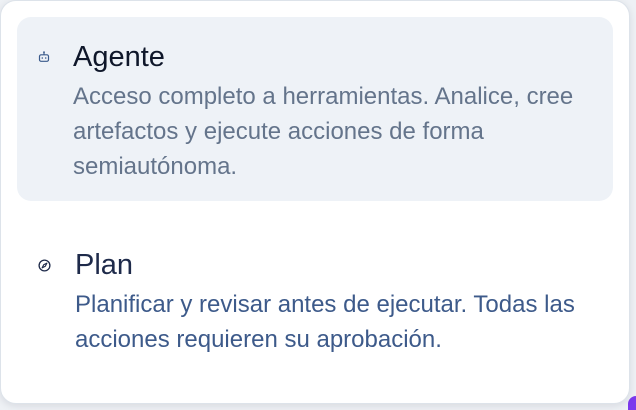 The image size is (636, 410). What do you see at coordinates (44, 265) in the screenshot?
I see `compass-icon` at bounding box center [44, 265].